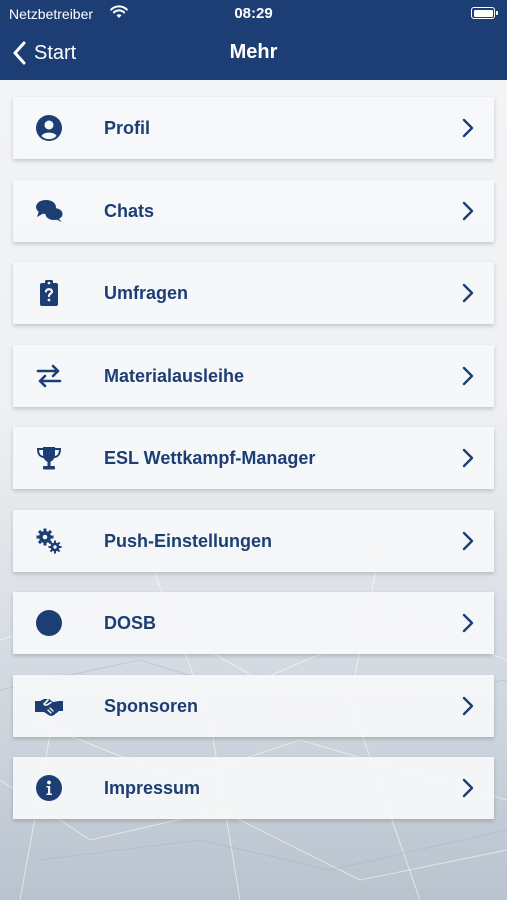 This screenshot has width=507, height=900. Describe the element at coordinates (152, 788) in the screenshot. I see `menu-item-label: Impressum` at that location.